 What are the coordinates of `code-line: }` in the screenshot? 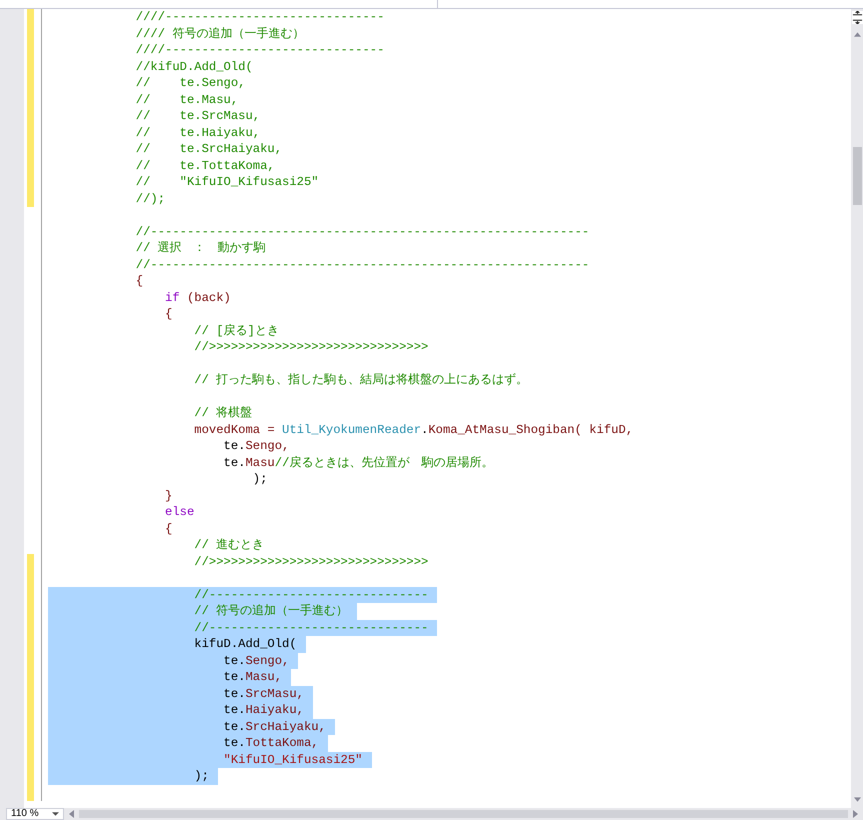 It's located at (168, 496).